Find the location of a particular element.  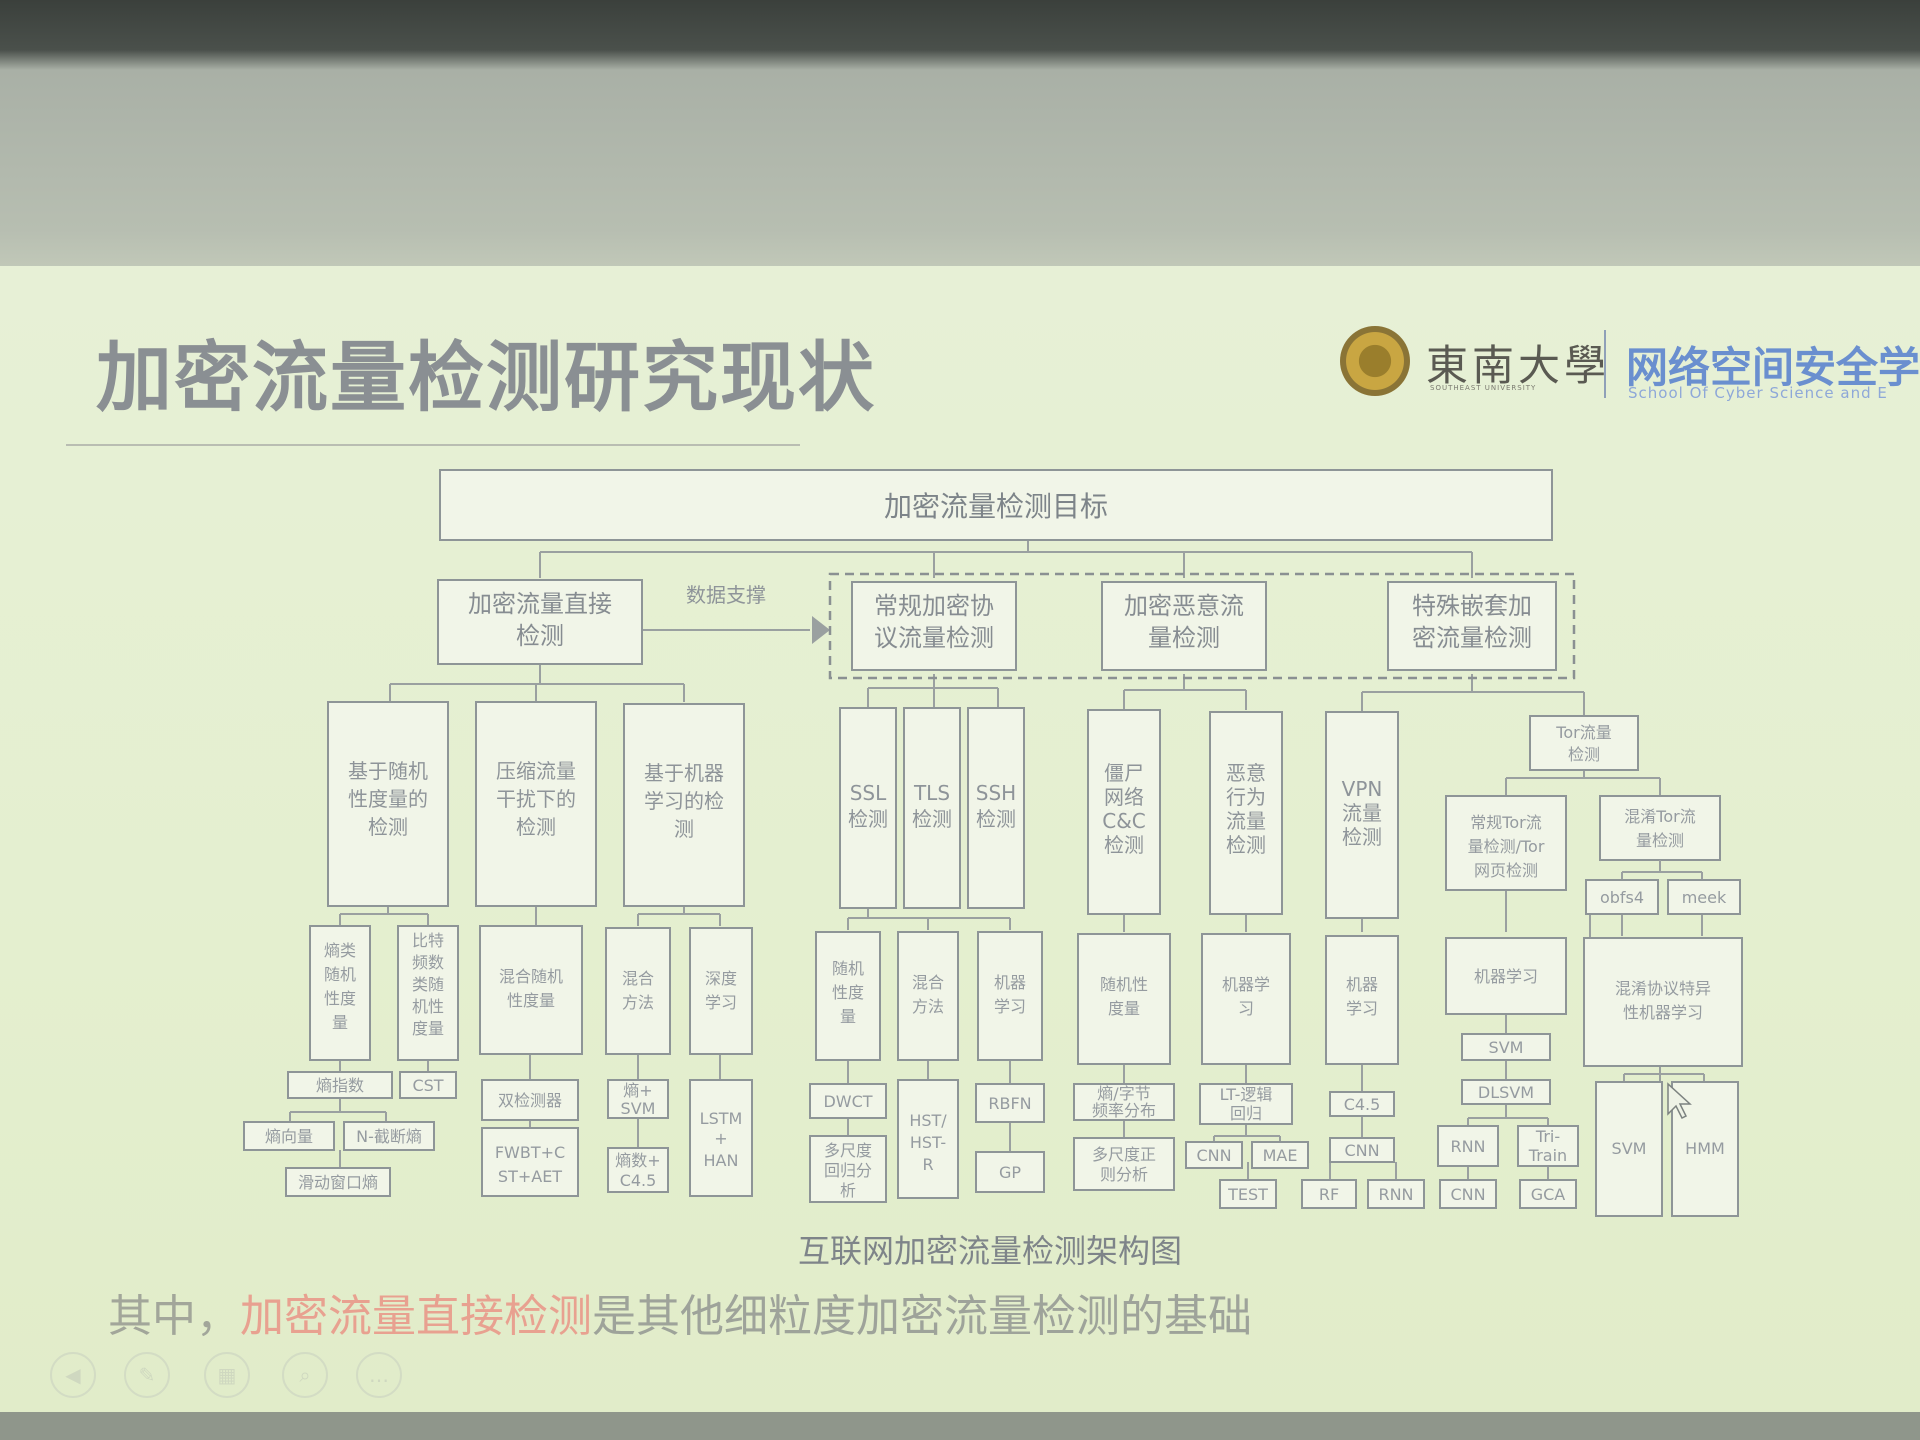

bitfreq-label-1: 比特 is located at coordinates (428, 940).